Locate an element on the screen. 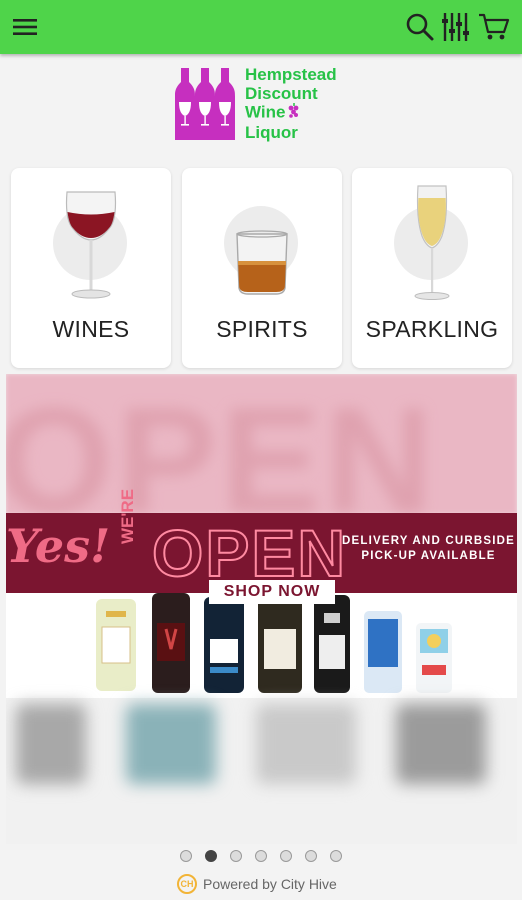 This screenshot has height=900, width=522. logo-line-3: Wine is located at coordinates (265, 112).